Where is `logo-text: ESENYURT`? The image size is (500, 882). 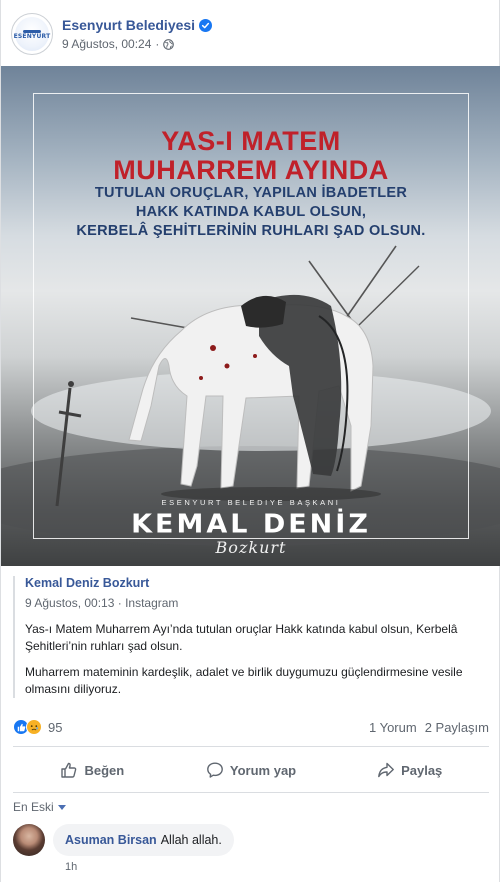
logo-text: ESENYURT is located at coordinates (32, 36).